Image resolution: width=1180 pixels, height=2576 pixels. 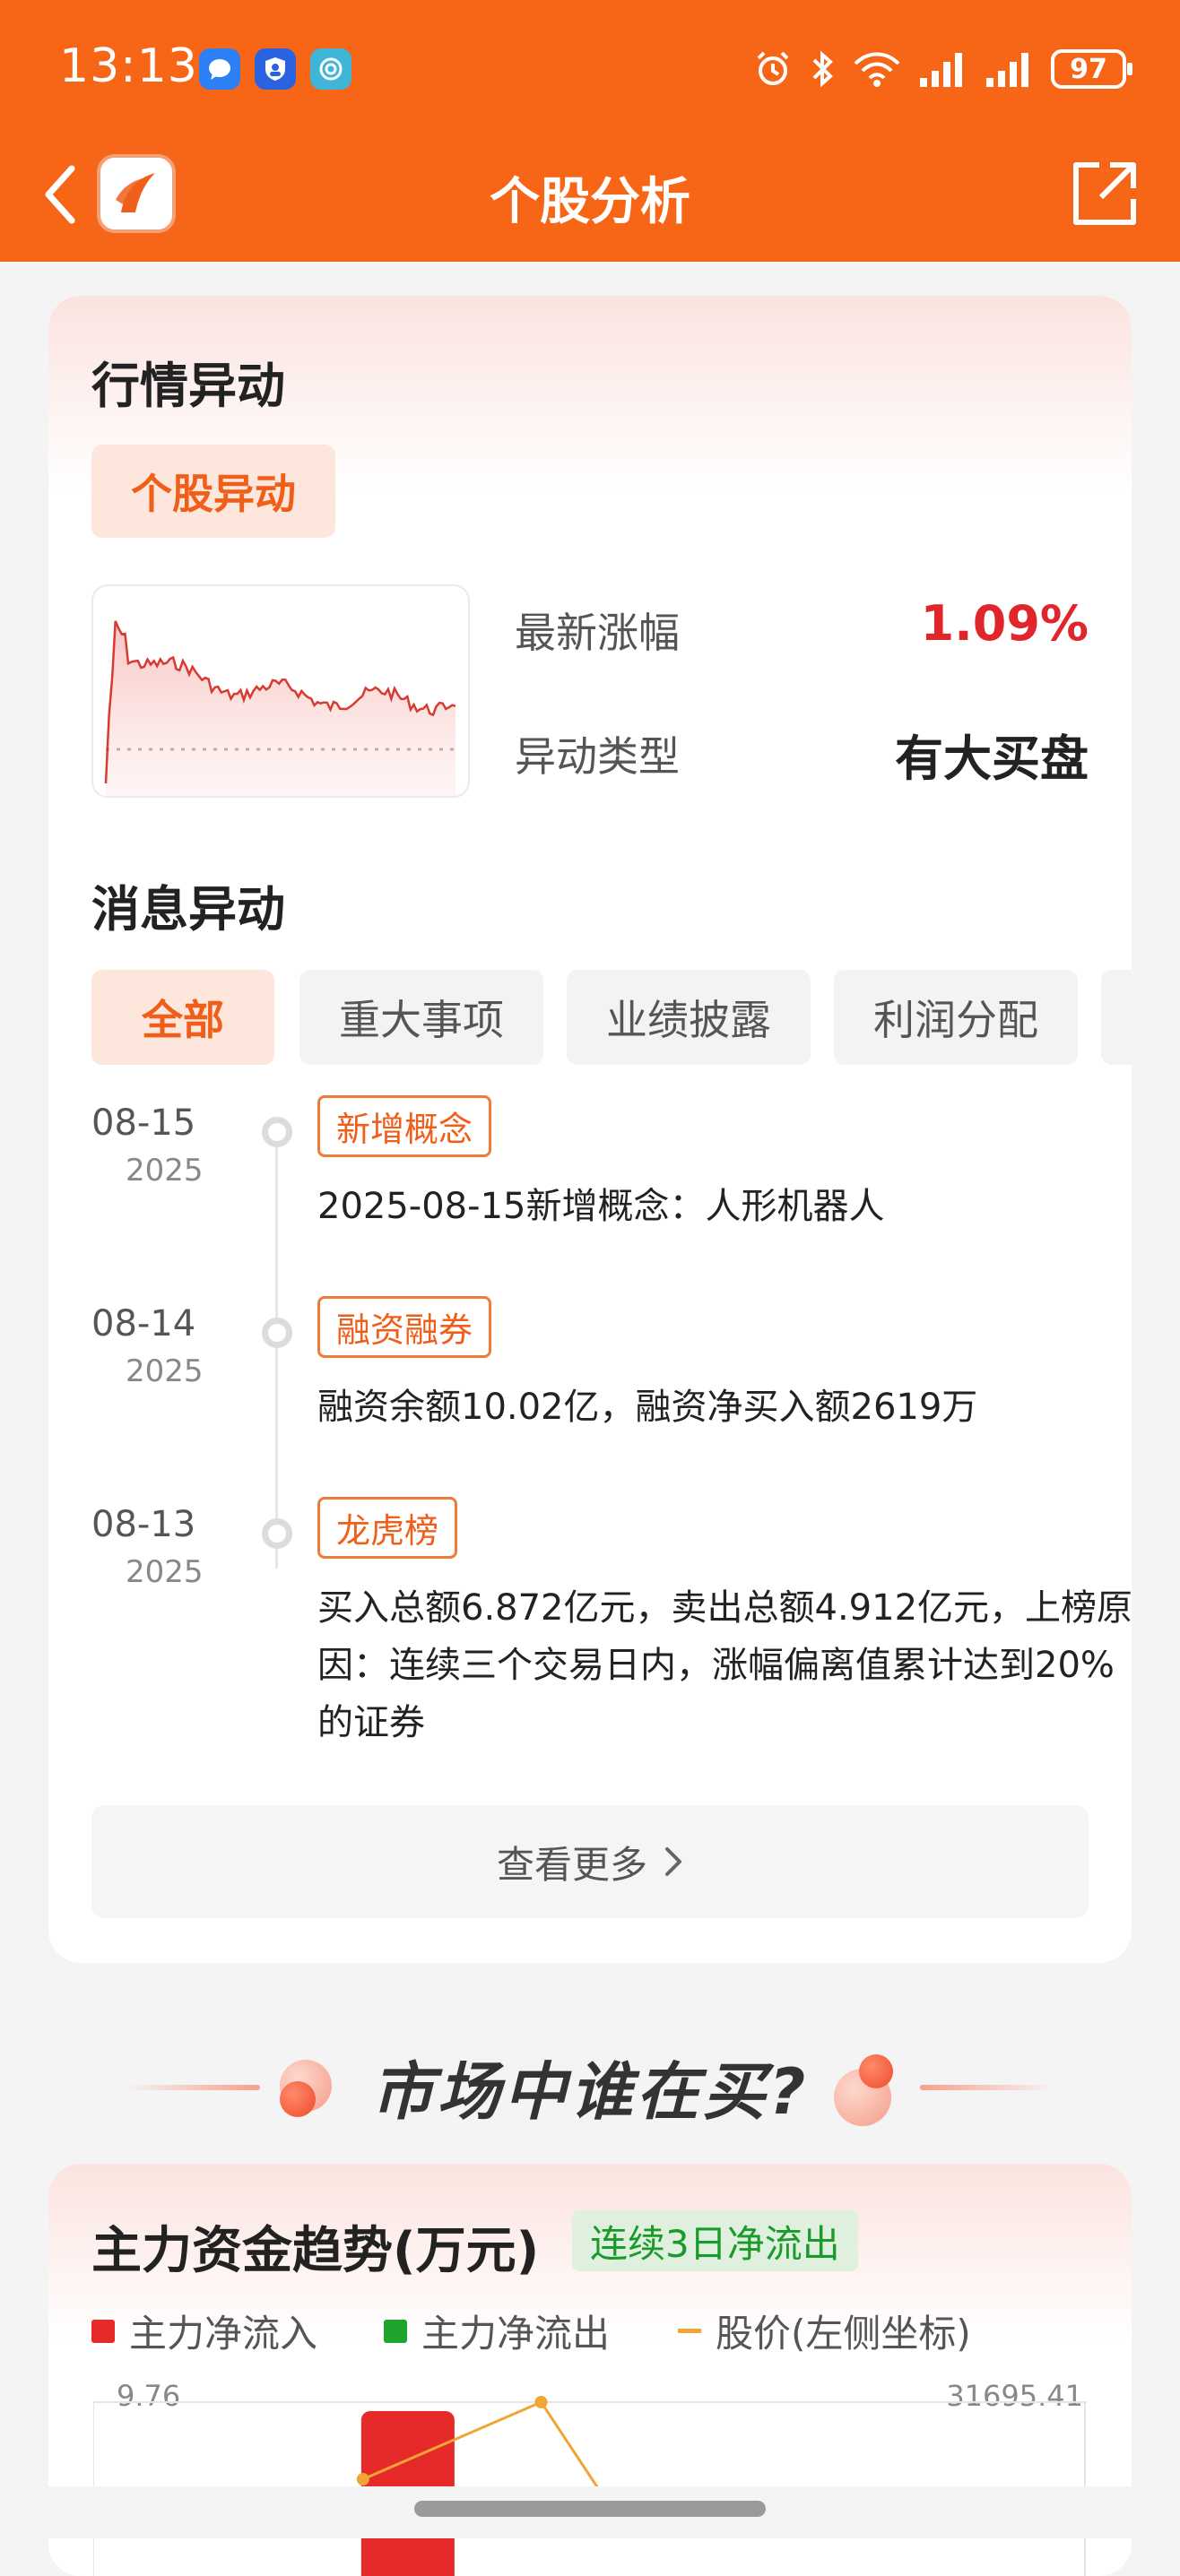 I want to click on capital-trend-chart, so click(x=590, y=2484).